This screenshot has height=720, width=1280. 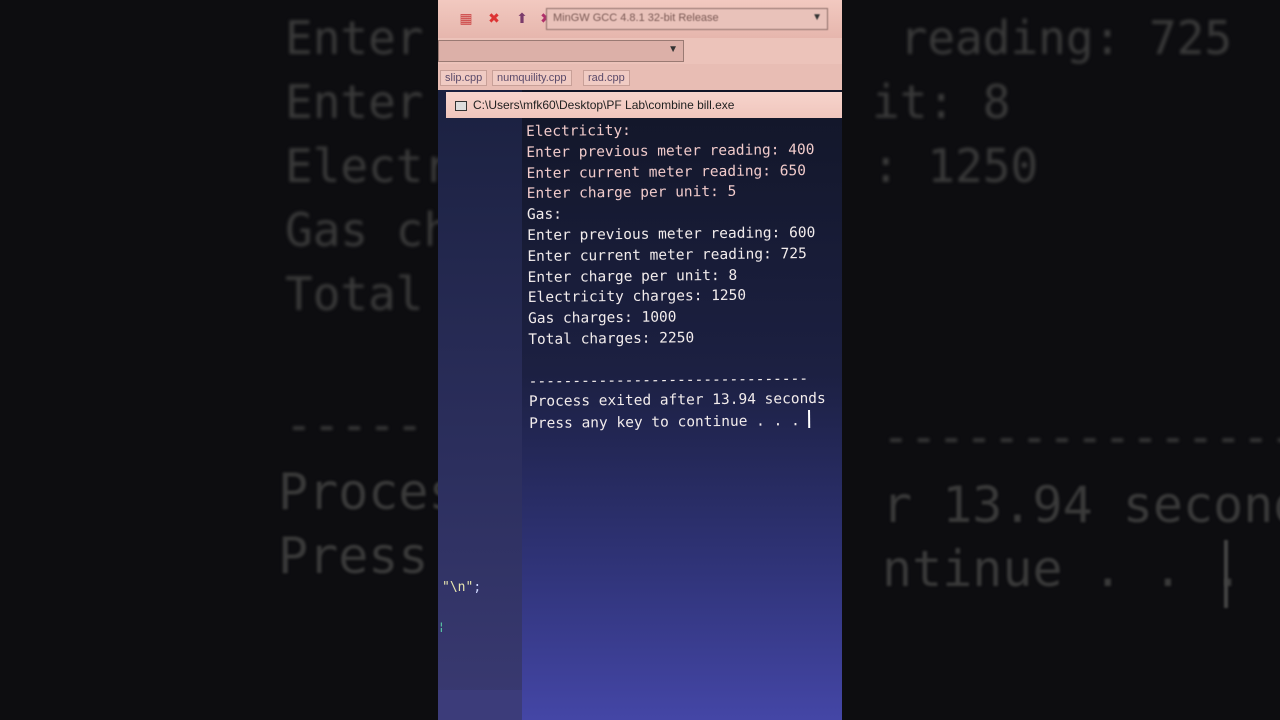 I want to click on console-line: Enter charge per unit: 8, so click(x=632, y=276).